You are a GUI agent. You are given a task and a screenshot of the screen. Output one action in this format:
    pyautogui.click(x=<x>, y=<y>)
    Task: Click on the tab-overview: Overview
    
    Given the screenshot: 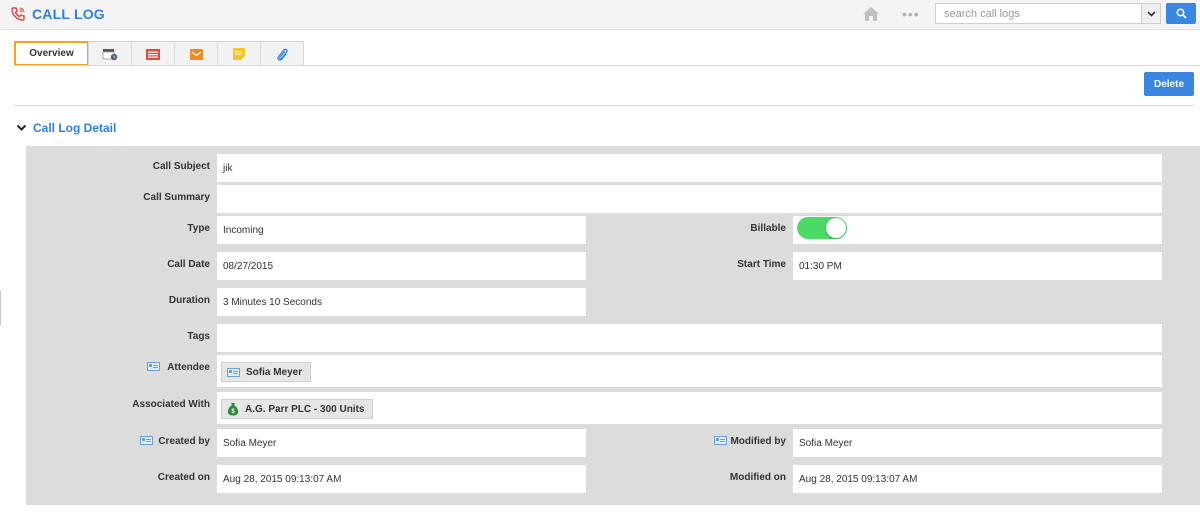 What is the action you would take?
    pyautogui.click(x=51, y=53)
    